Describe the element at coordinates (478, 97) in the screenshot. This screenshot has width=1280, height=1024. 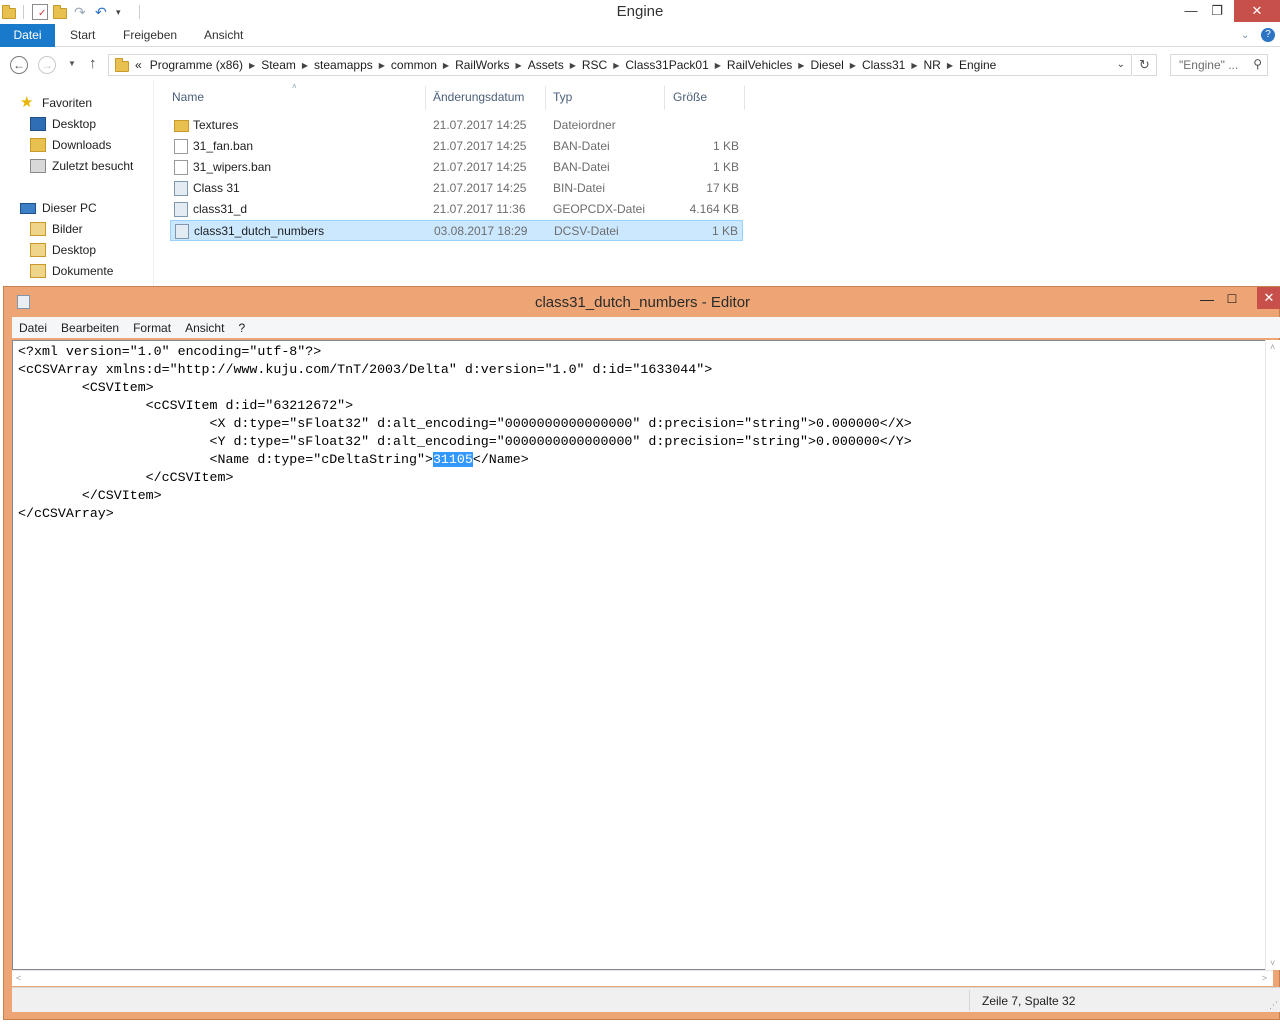
I see `column-header-date: Änderungsdatum` at that location.